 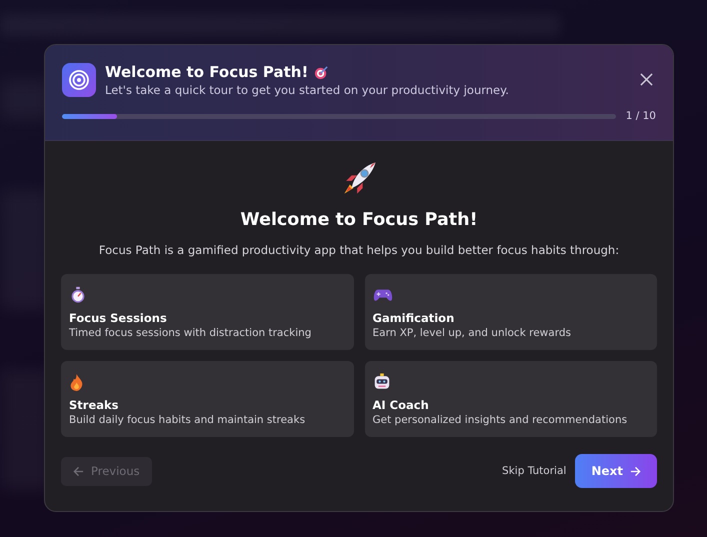 I want to click on robot-icon, so click(x=381, y=382).